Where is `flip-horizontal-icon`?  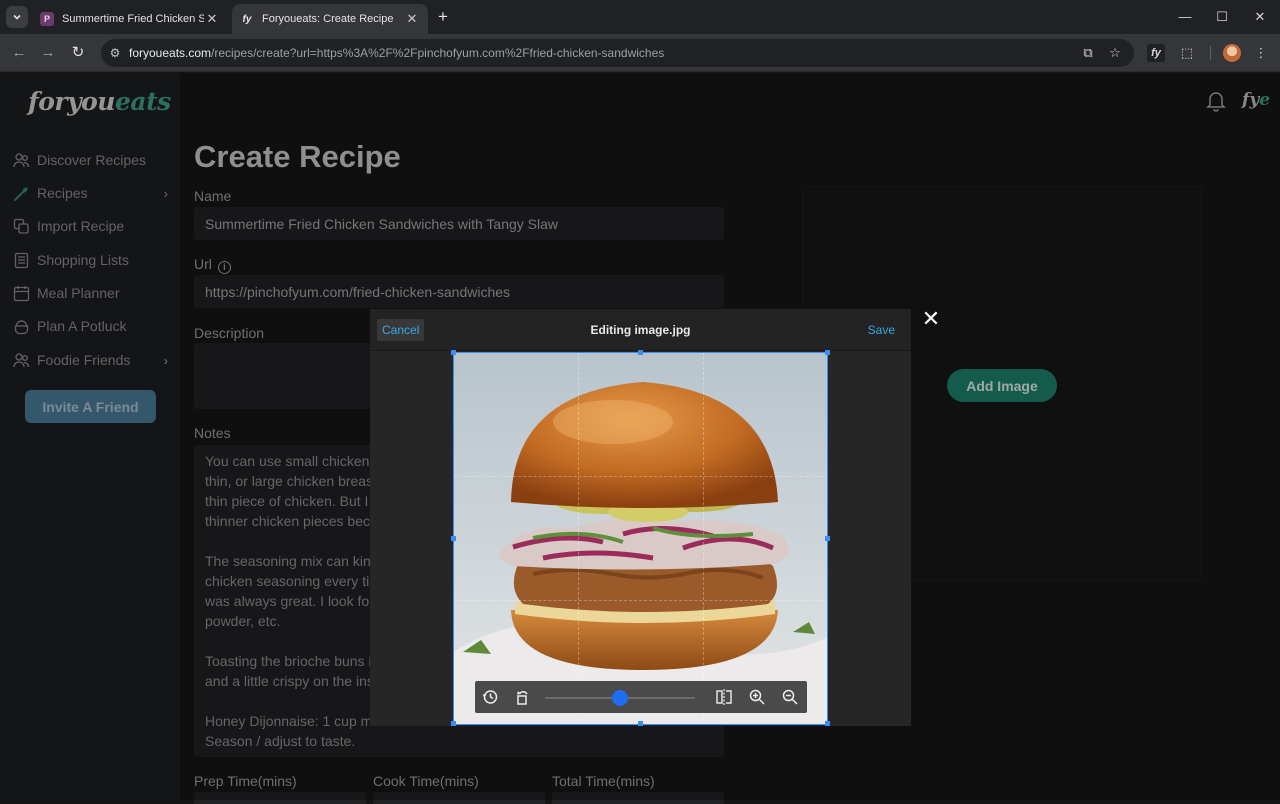 flip-horizontal-icon is located at coordinates (724, 697).